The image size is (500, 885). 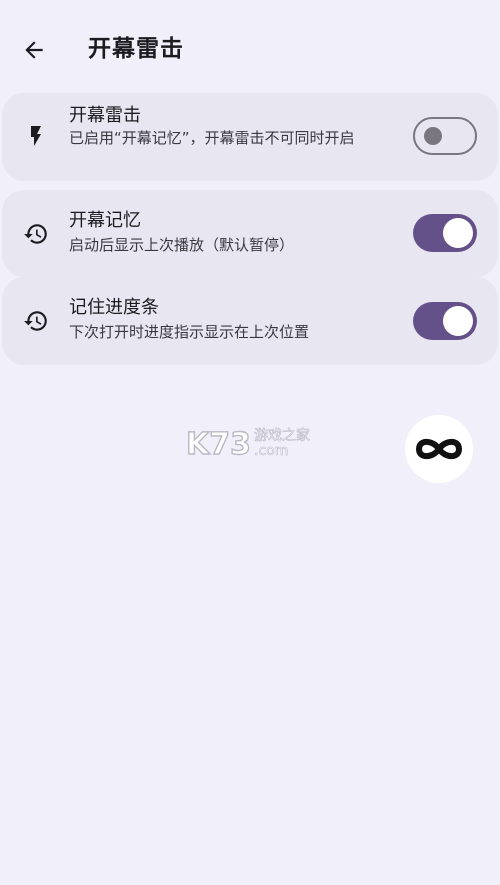 I want to click on arrow-back-icon, so click(x=34, y=50).